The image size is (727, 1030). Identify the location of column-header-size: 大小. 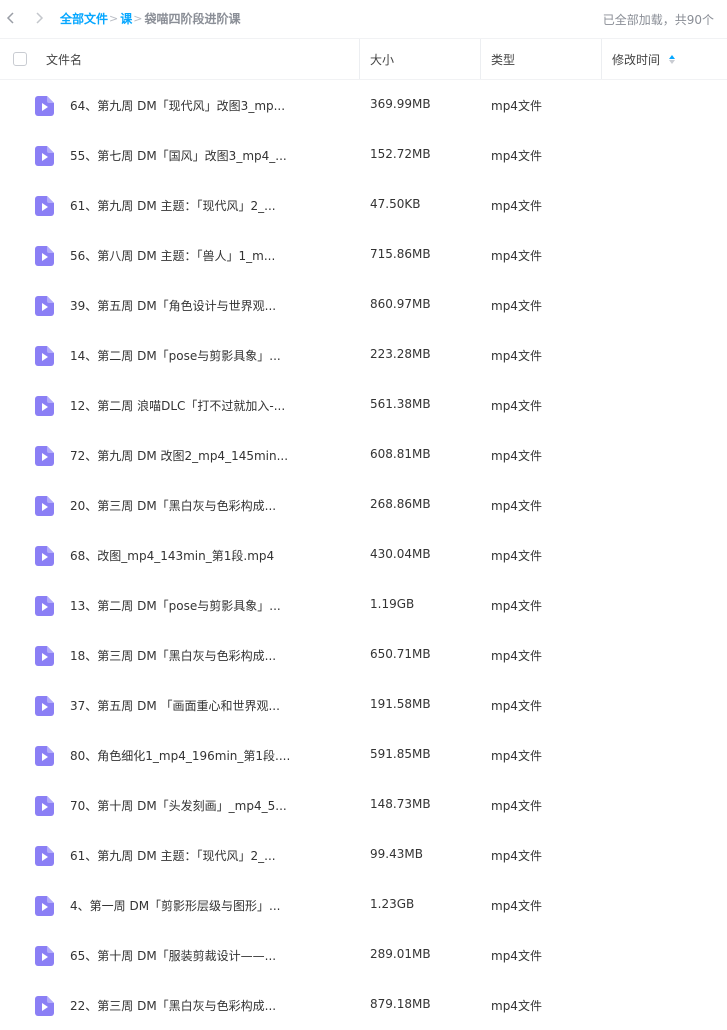
(382, 59).